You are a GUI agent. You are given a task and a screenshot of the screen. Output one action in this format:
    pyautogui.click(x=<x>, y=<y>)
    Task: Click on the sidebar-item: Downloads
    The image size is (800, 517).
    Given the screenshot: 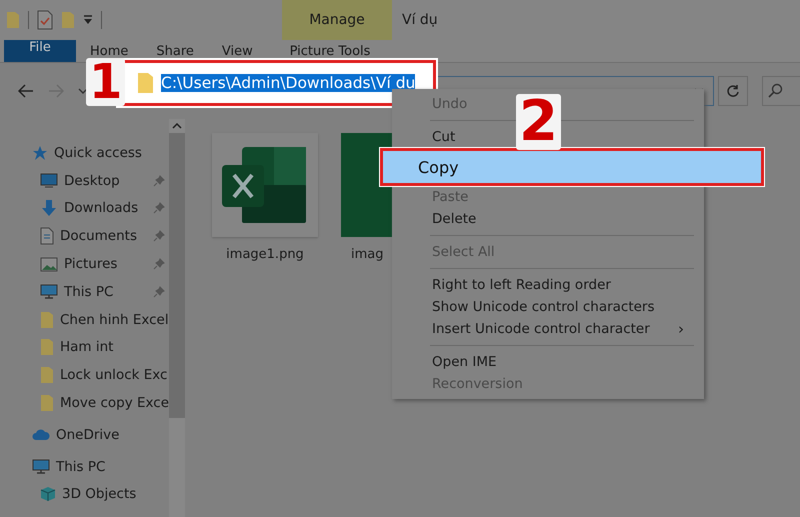 What is the action you would take?
    pyautogui.click(x=101, y=208)
    